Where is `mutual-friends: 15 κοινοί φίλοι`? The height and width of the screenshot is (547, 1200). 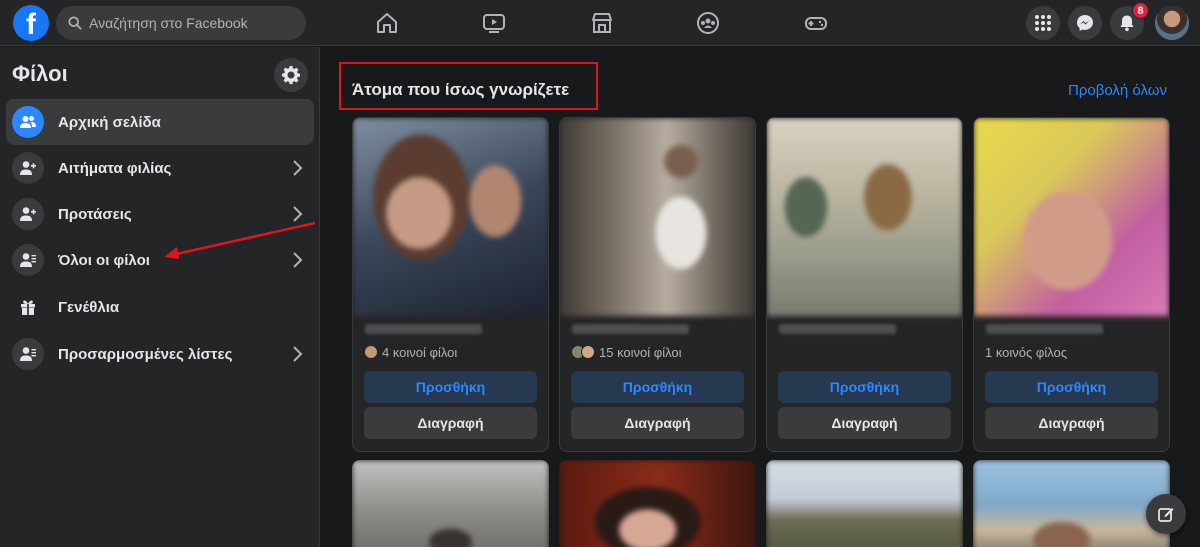 mutual-friends: 15 κοινοί φίλοι is located at coordinates (657, 352).